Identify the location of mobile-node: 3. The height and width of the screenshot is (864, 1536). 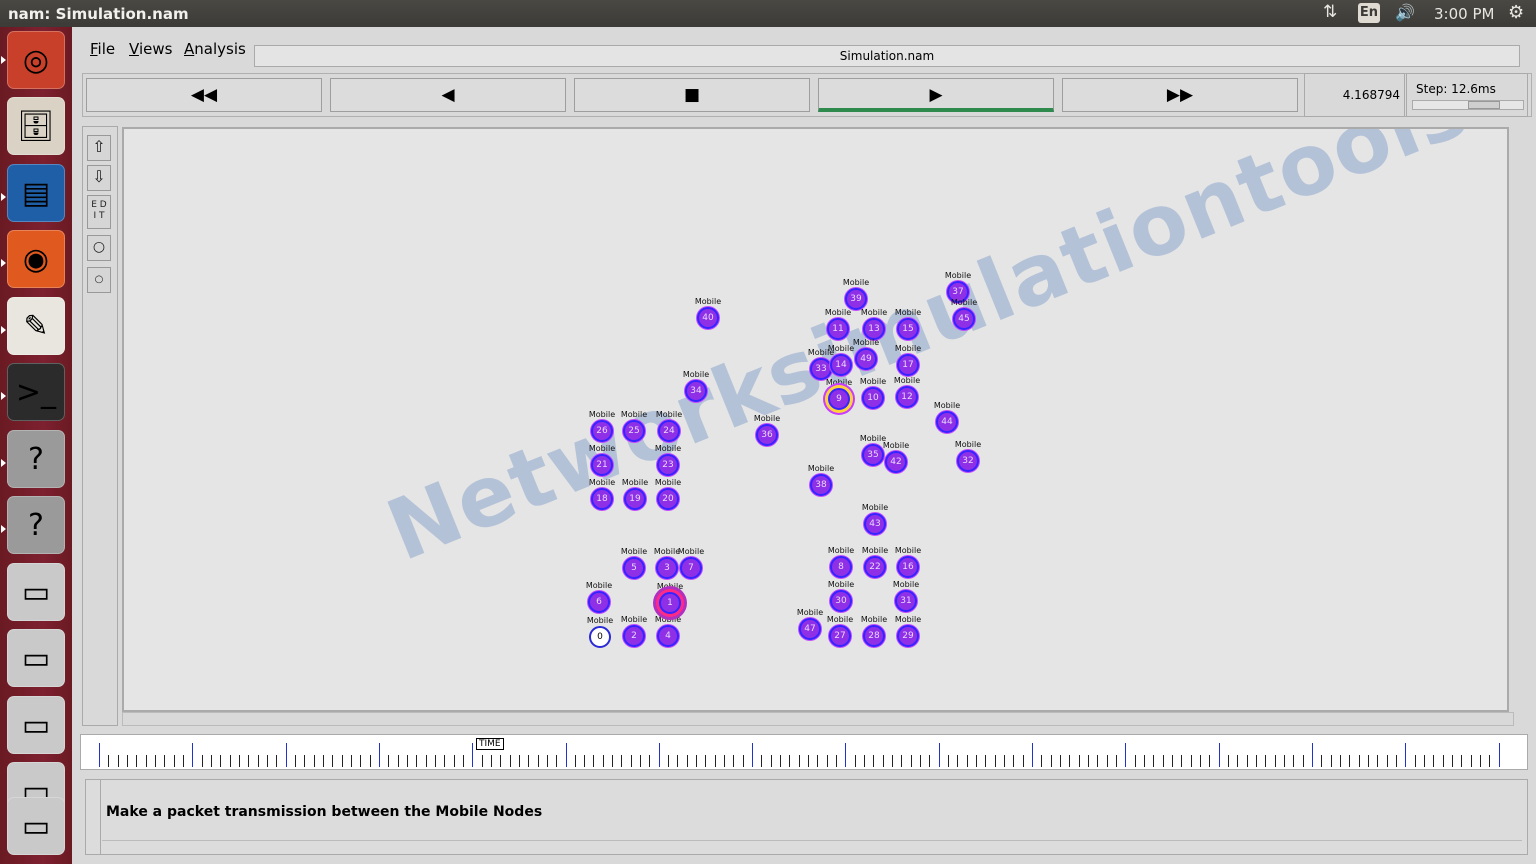
(667, 568).